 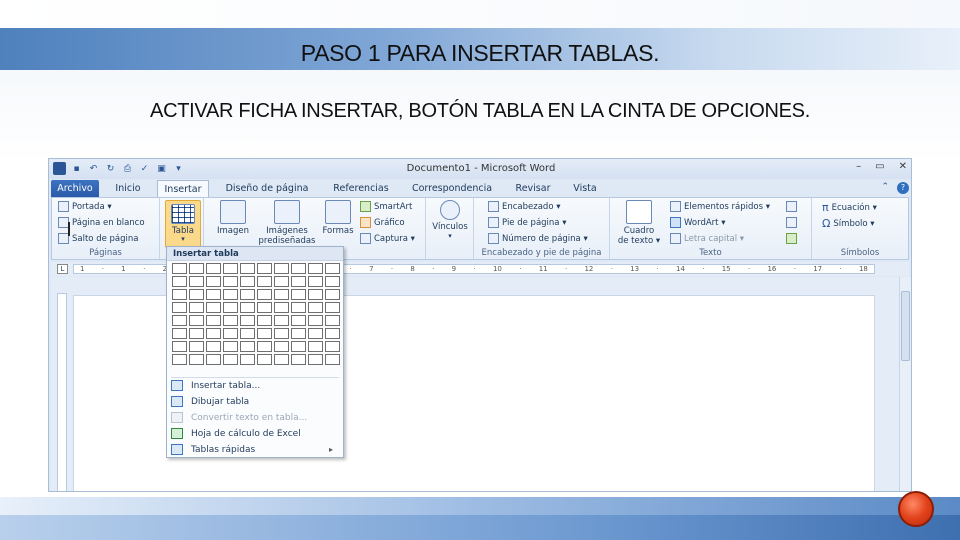 What do you see at coordinates (639, 223) in the screenshot?
I see `cuadro-de-texto-button: Cuadro de texto ▾` at bounding box center [639, 223].